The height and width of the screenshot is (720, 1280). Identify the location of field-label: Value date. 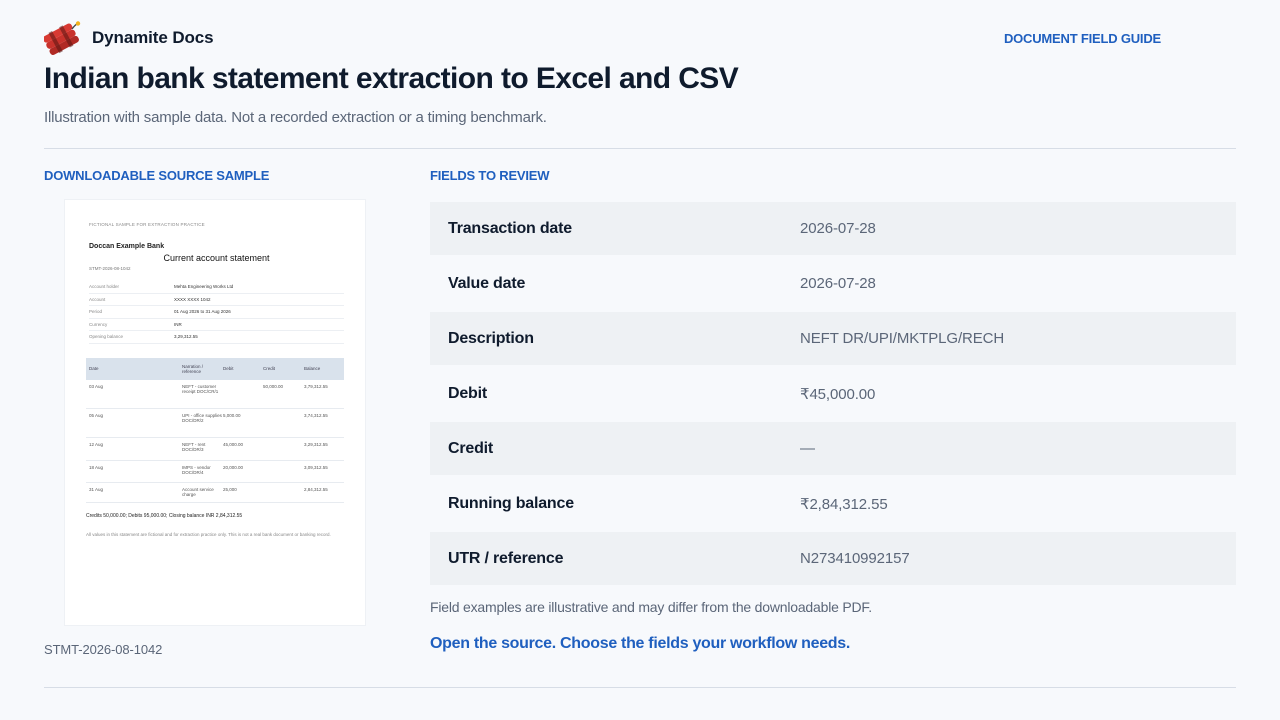
(487, 283).